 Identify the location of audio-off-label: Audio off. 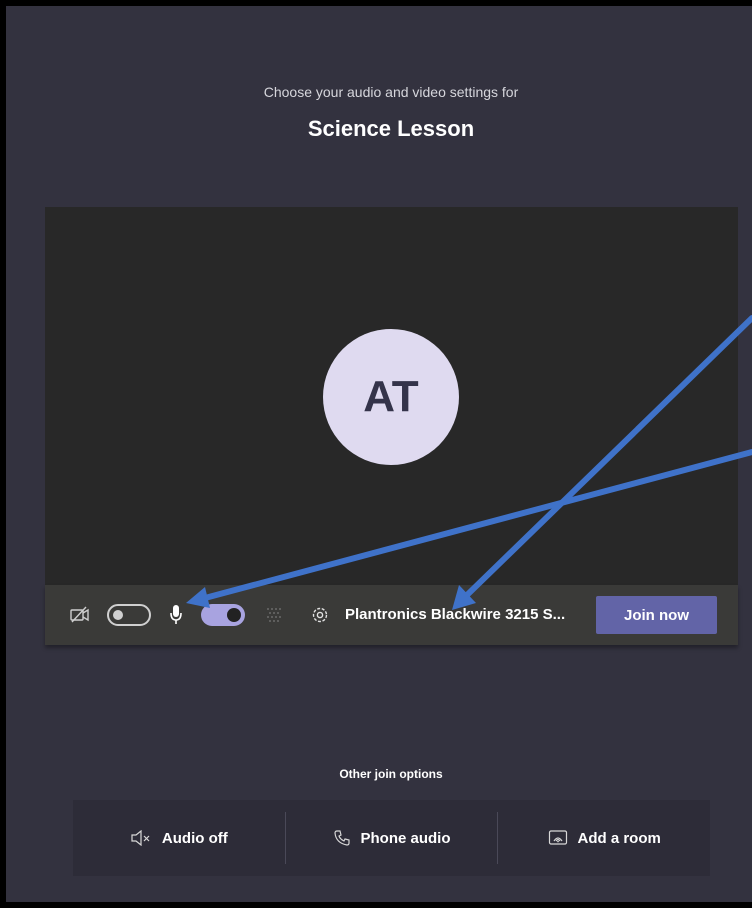
(194, 838).